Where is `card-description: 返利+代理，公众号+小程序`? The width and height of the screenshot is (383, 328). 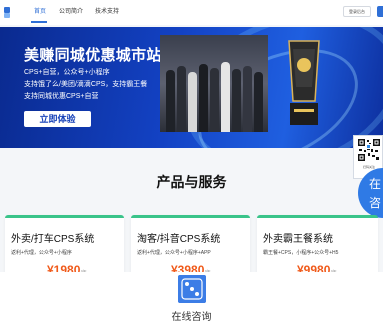 card-description: 返利+代理，公众号+小程序 is located at coordinates (41, 253).